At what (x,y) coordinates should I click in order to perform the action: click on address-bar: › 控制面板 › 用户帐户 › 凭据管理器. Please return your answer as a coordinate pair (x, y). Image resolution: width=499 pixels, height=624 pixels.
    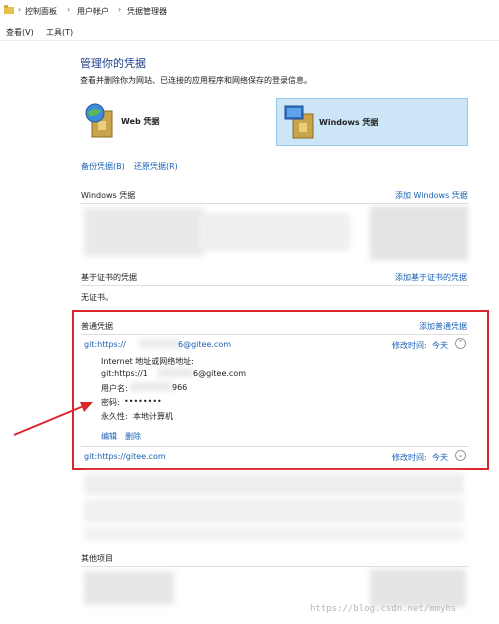
    Looking at the image, I should click on (249, 11).